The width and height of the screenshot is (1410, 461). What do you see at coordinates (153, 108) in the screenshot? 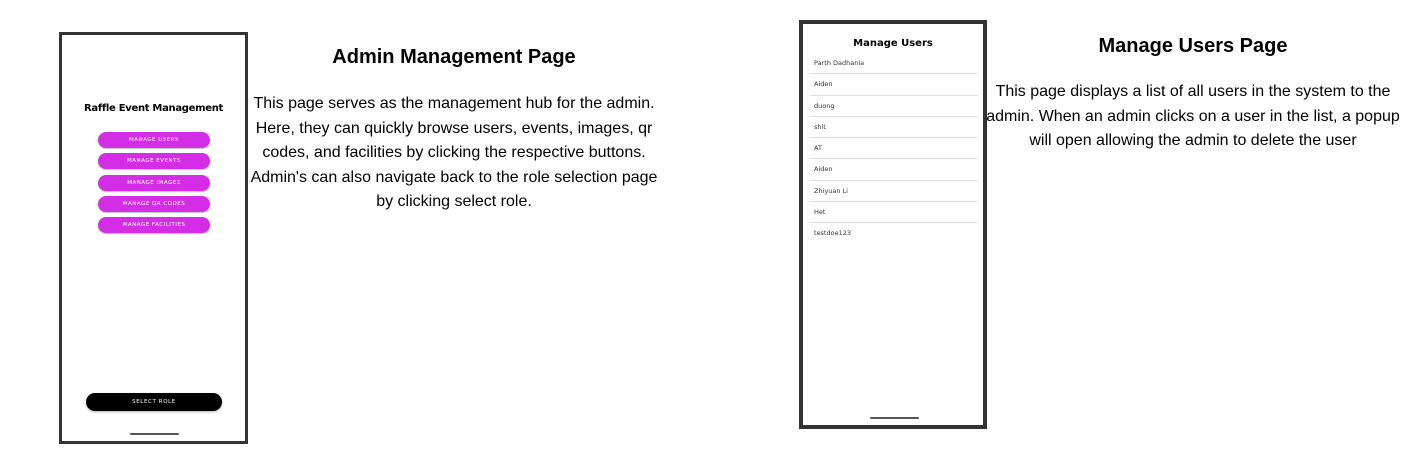
I see `admin-app-title: Raffle Event Management` at bounding box center [153, 108].